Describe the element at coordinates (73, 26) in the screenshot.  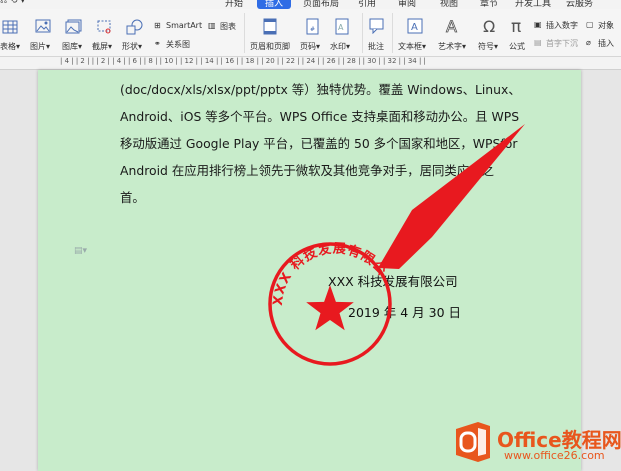
I see `gallery-icon` at that location.